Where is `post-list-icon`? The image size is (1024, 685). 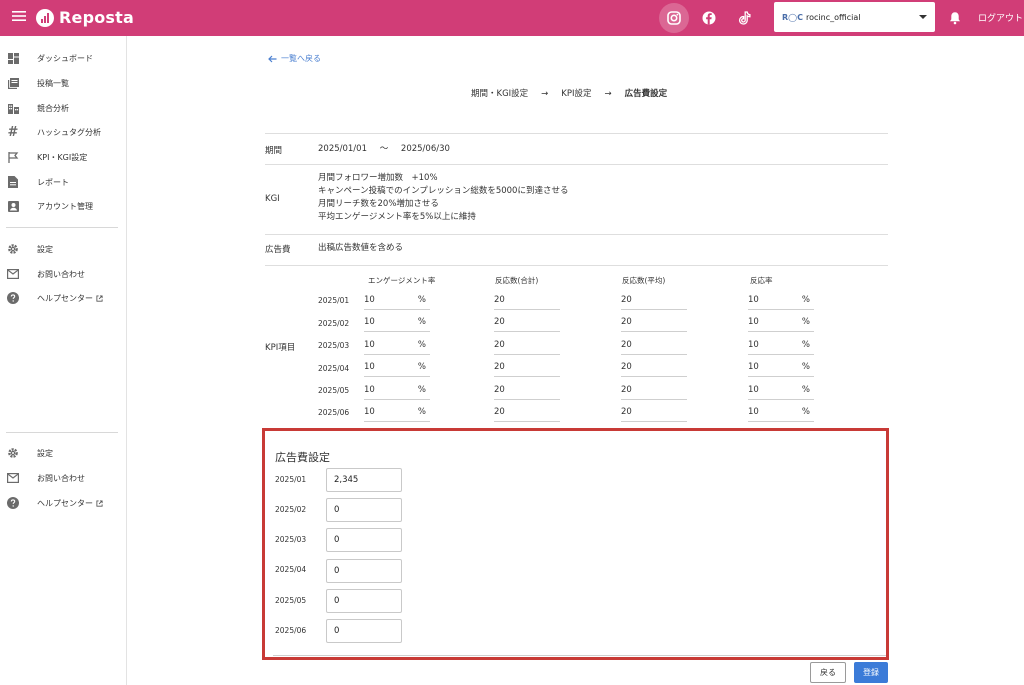
post-list-icon is located at coordinates (13, 83).